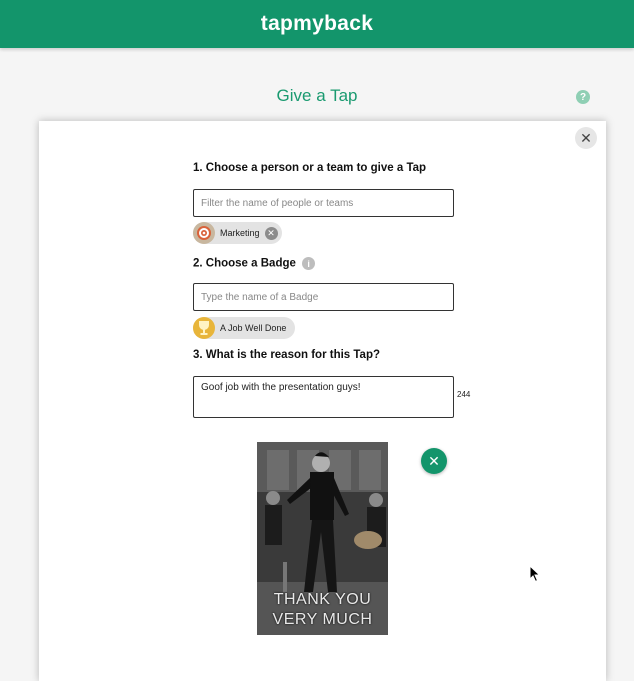  I want to click on top-bar: tapmyback, so click(317, 24).